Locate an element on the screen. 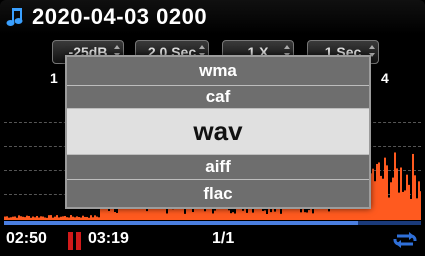 The height and width of the screenshot is (256, 425). format-option-wma: wma is located at coordinates (218, 71).